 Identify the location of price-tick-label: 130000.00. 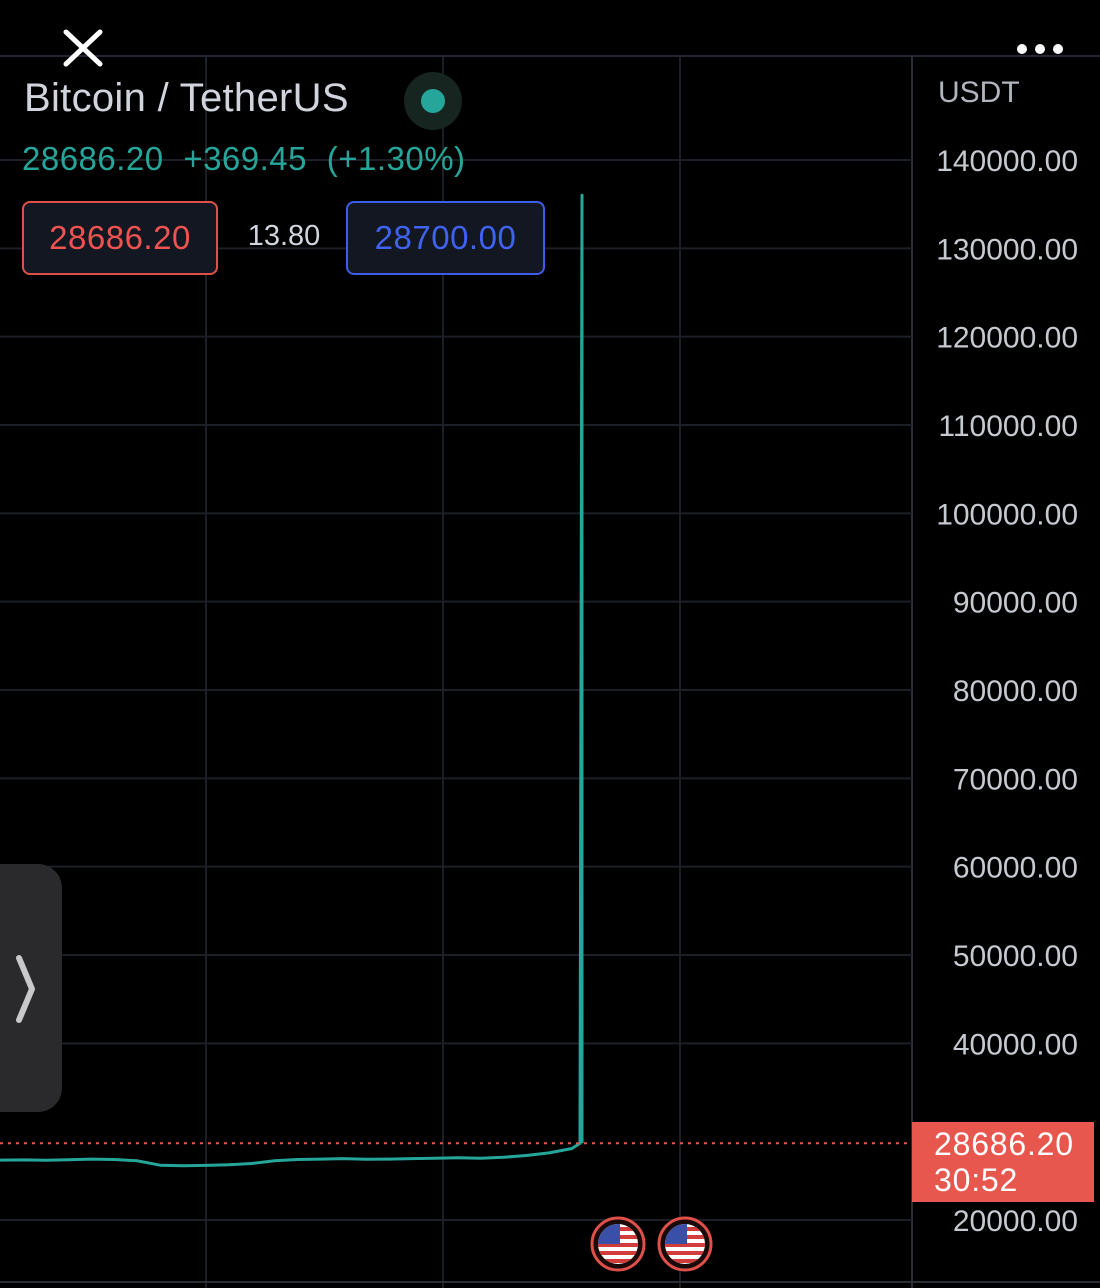
(1007, 249).